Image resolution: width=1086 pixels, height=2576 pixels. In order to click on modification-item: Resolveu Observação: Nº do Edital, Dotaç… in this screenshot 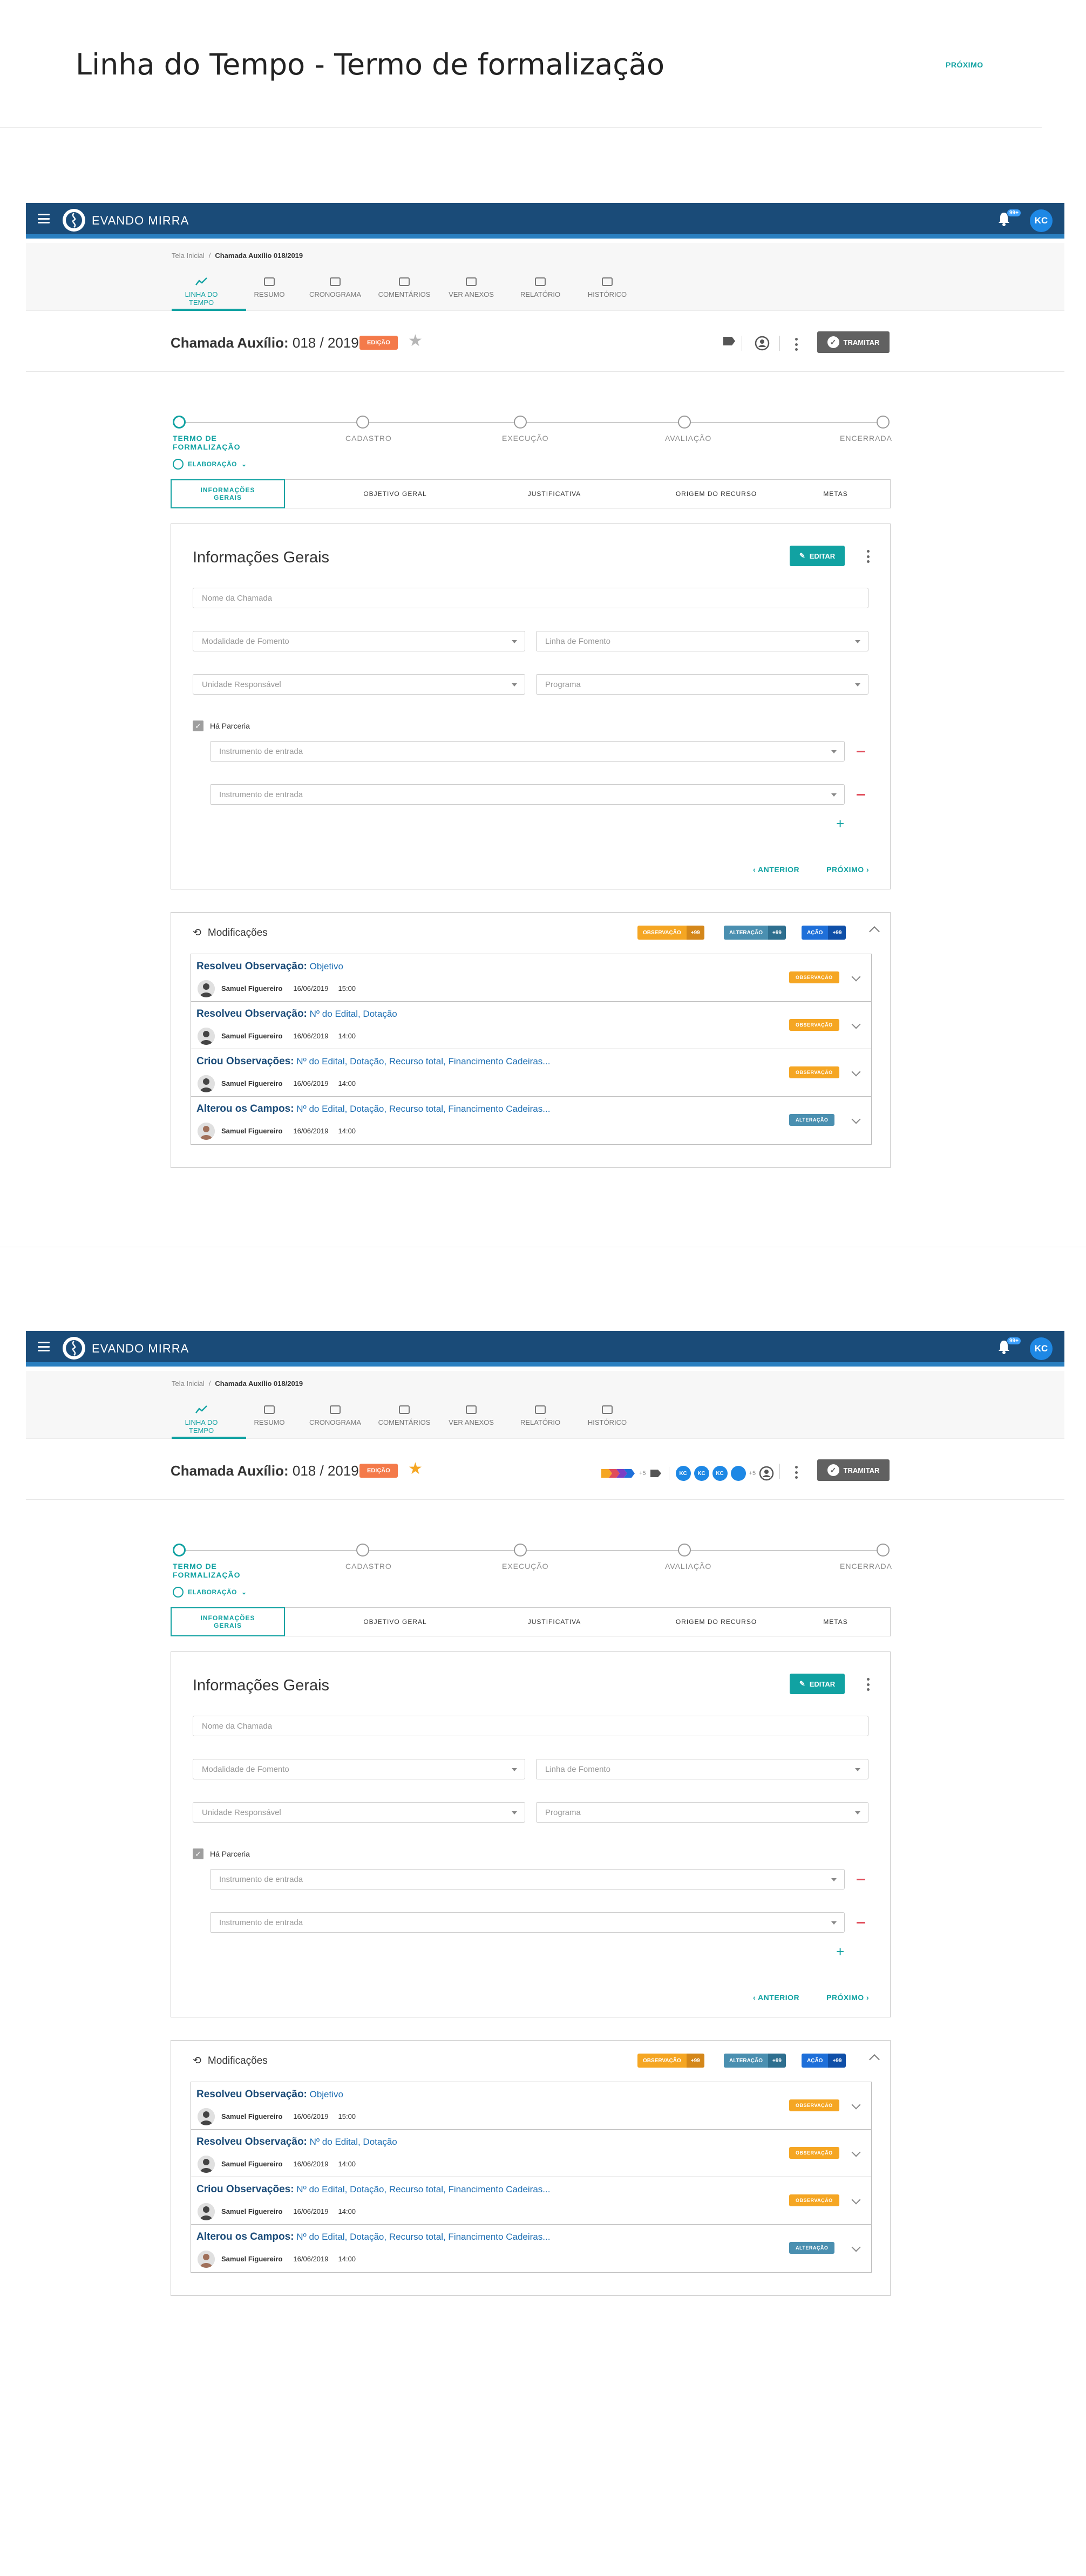, I will do `click(531, 2153)`.